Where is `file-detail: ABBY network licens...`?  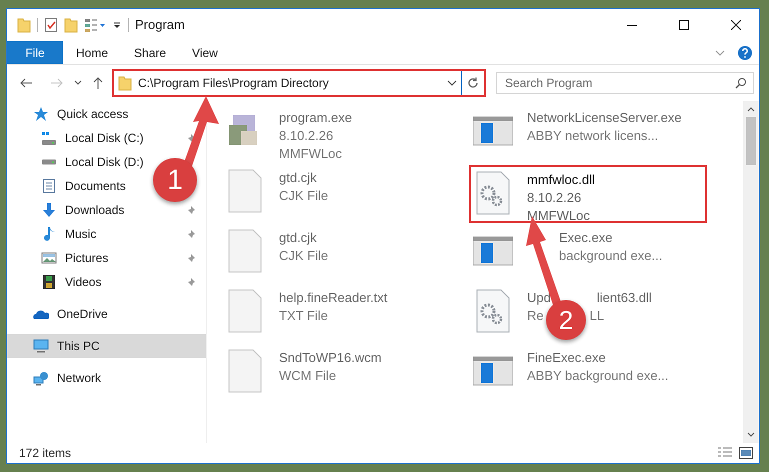 file-detail: ABBY network licens... is located at coordinates (592, 136).